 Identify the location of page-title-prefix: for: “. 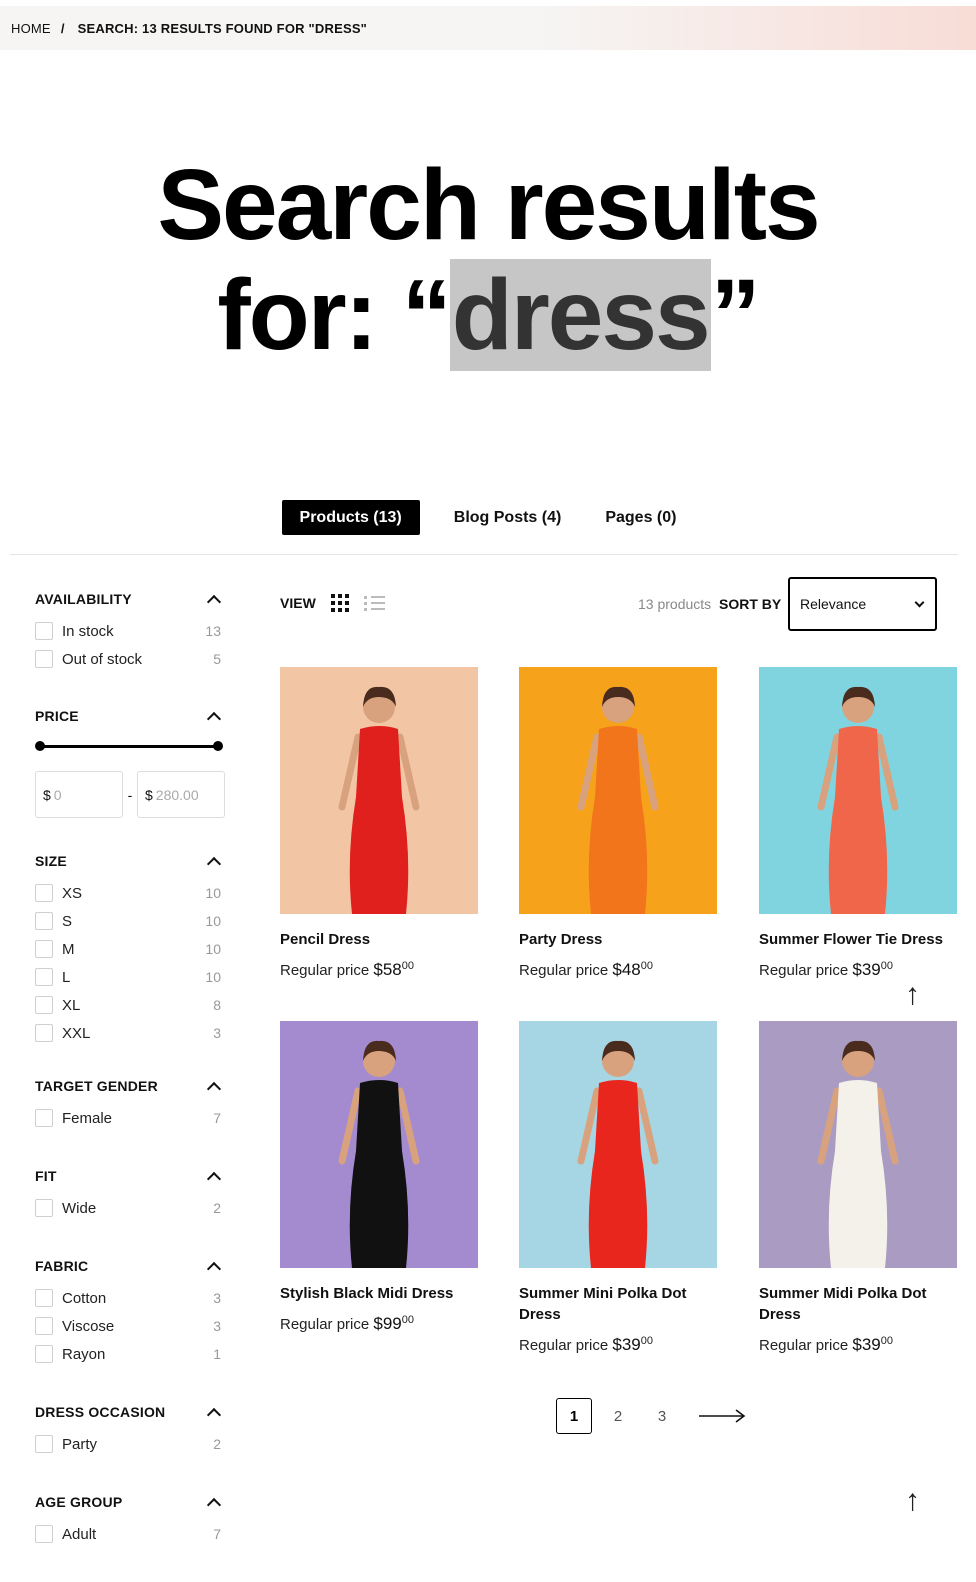
(334, 315).